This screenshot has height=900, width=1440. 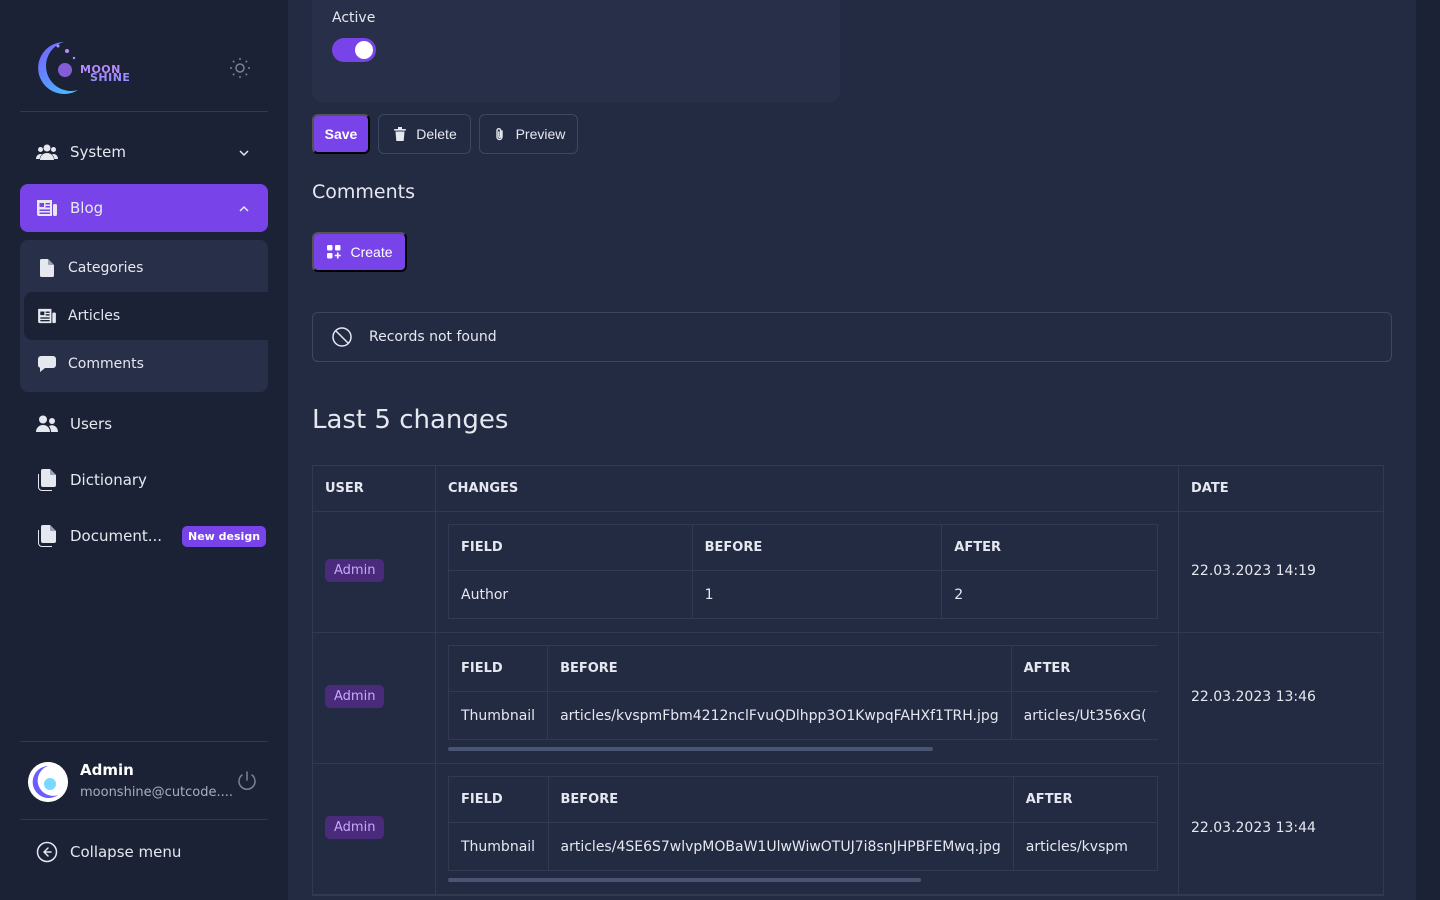 What do you see at coordinates (144, 152) in the screenshot?
I see `menu-item-system: System` at bounding box center [144, 152].